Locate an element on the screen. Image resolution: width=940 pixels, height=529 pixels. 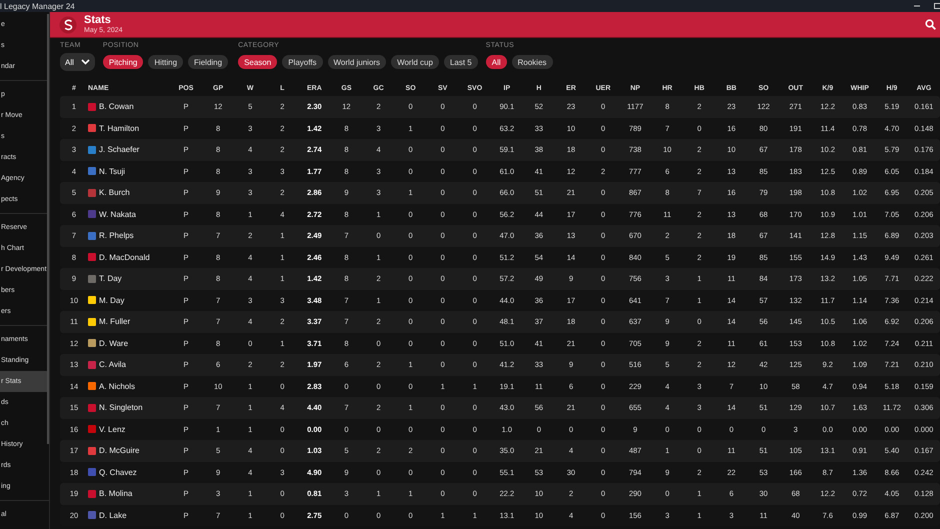
filter-chip: Last 5 is located at coordinates (461, 62).